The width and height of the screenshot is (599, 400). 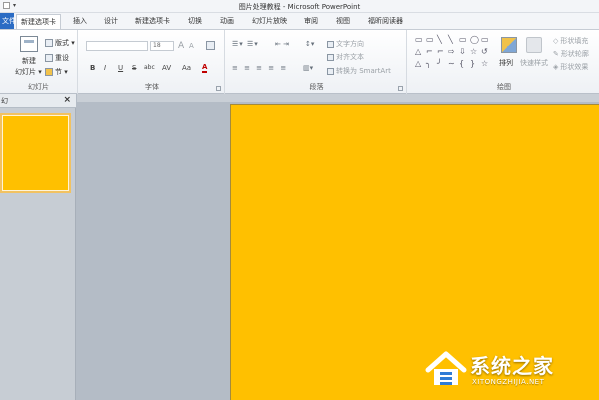 I want to click on layout-icon, so click(x=49, y=43).